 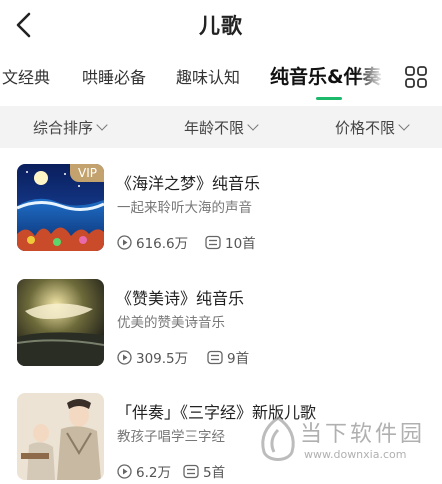 I want to click on age-filter-label: 年龄不限, so click(x=214, y=128).